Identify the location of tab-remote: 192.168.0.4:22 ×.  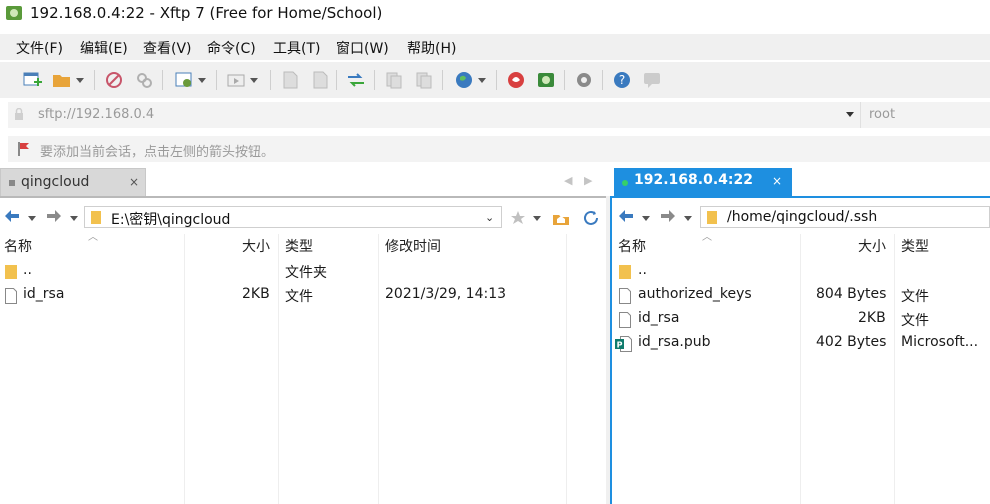
(703, 182).